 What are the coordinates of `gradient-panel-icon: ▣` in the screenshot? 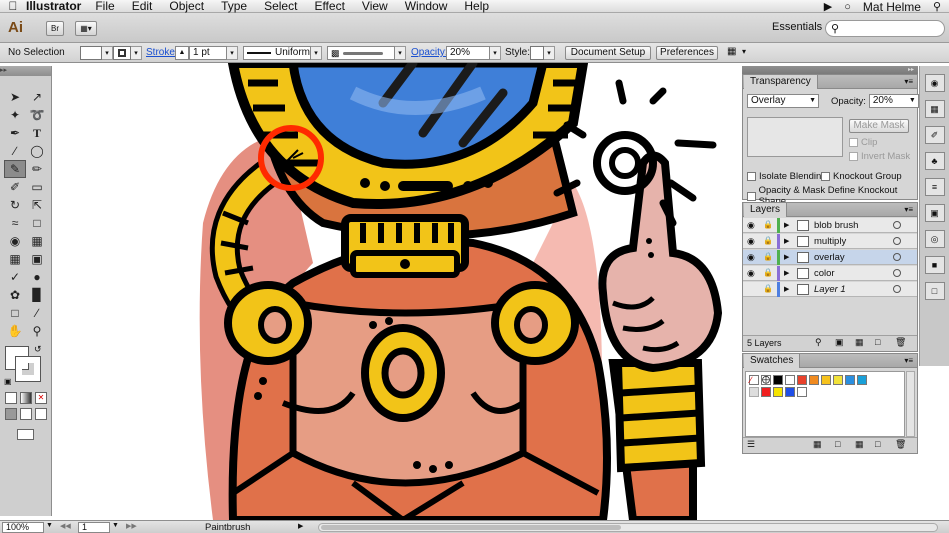 It's located at (934, 213).